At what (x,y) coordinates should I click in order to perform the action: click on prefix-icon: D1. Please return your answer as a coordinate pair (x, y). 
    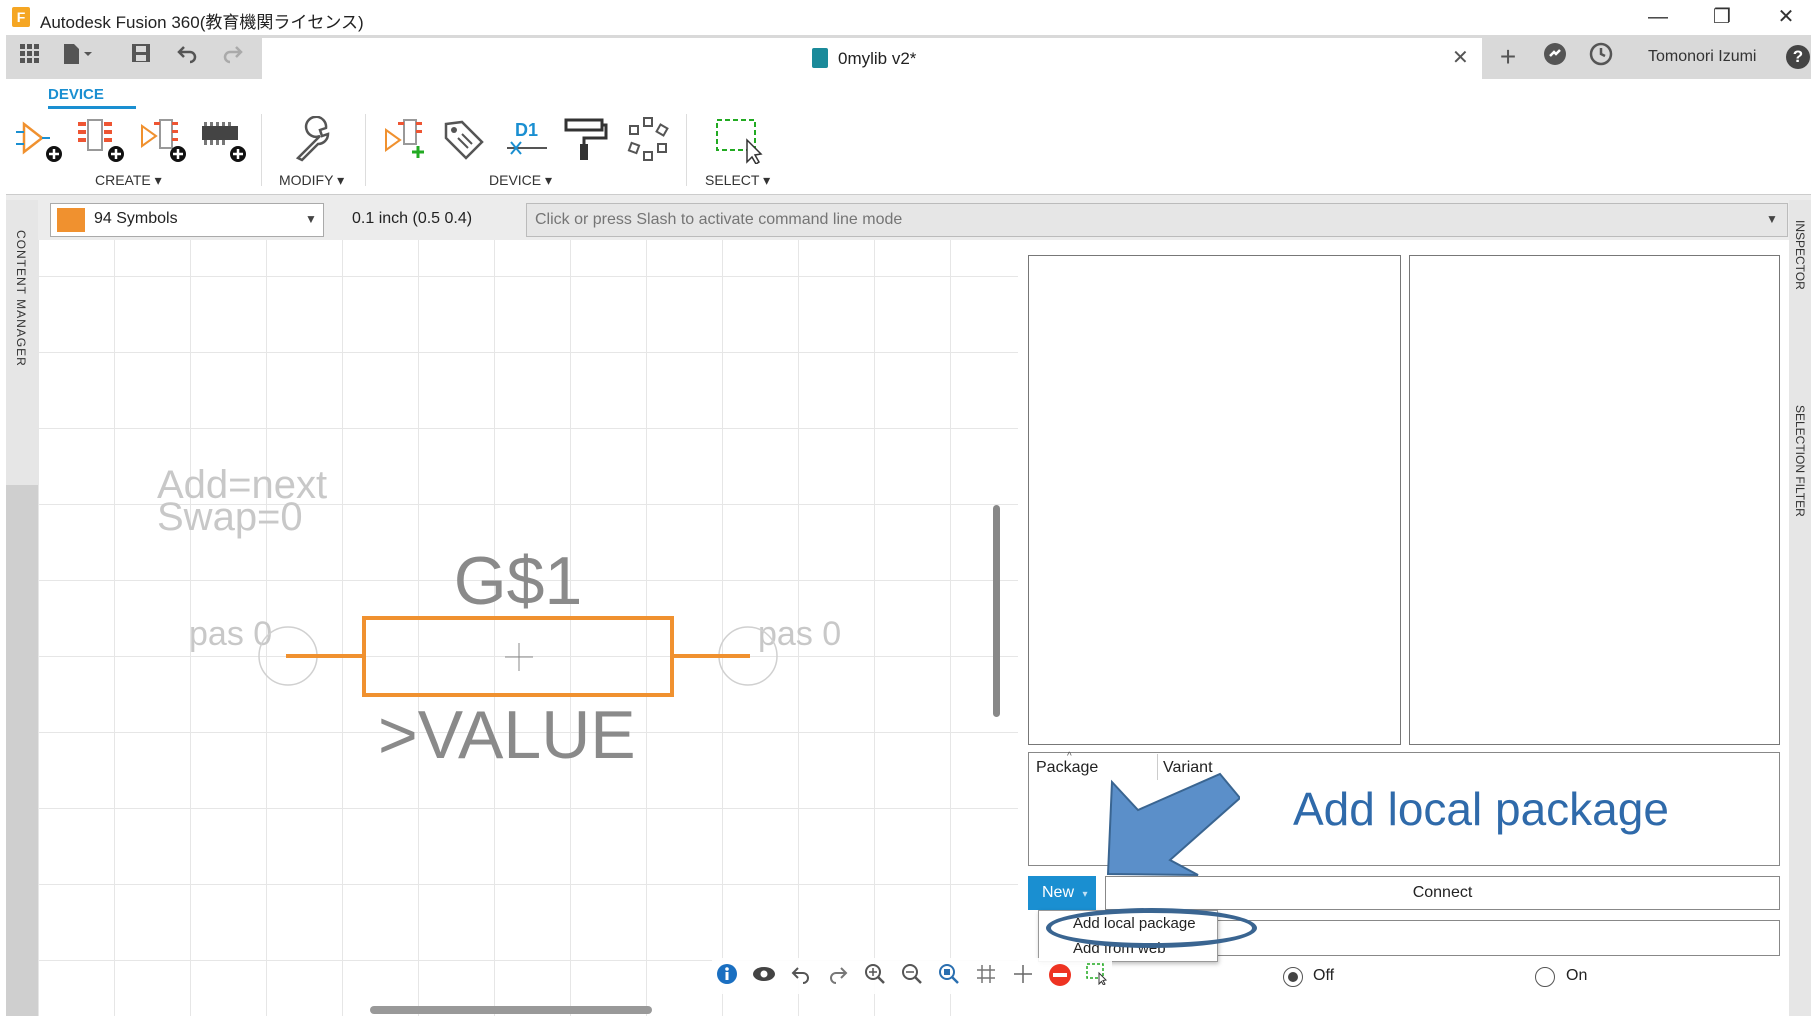
    Looking at the image, I should click on (527, 140).